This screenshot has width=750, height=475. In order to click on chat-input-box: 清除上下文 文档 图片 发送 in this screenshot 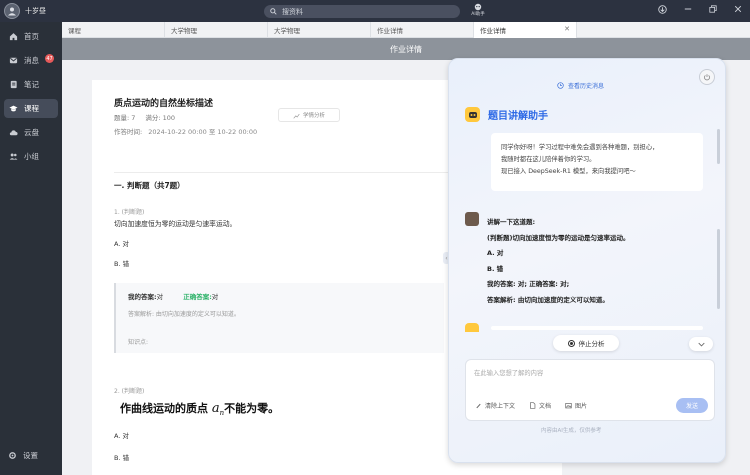, I will do `click(590, 390)`.